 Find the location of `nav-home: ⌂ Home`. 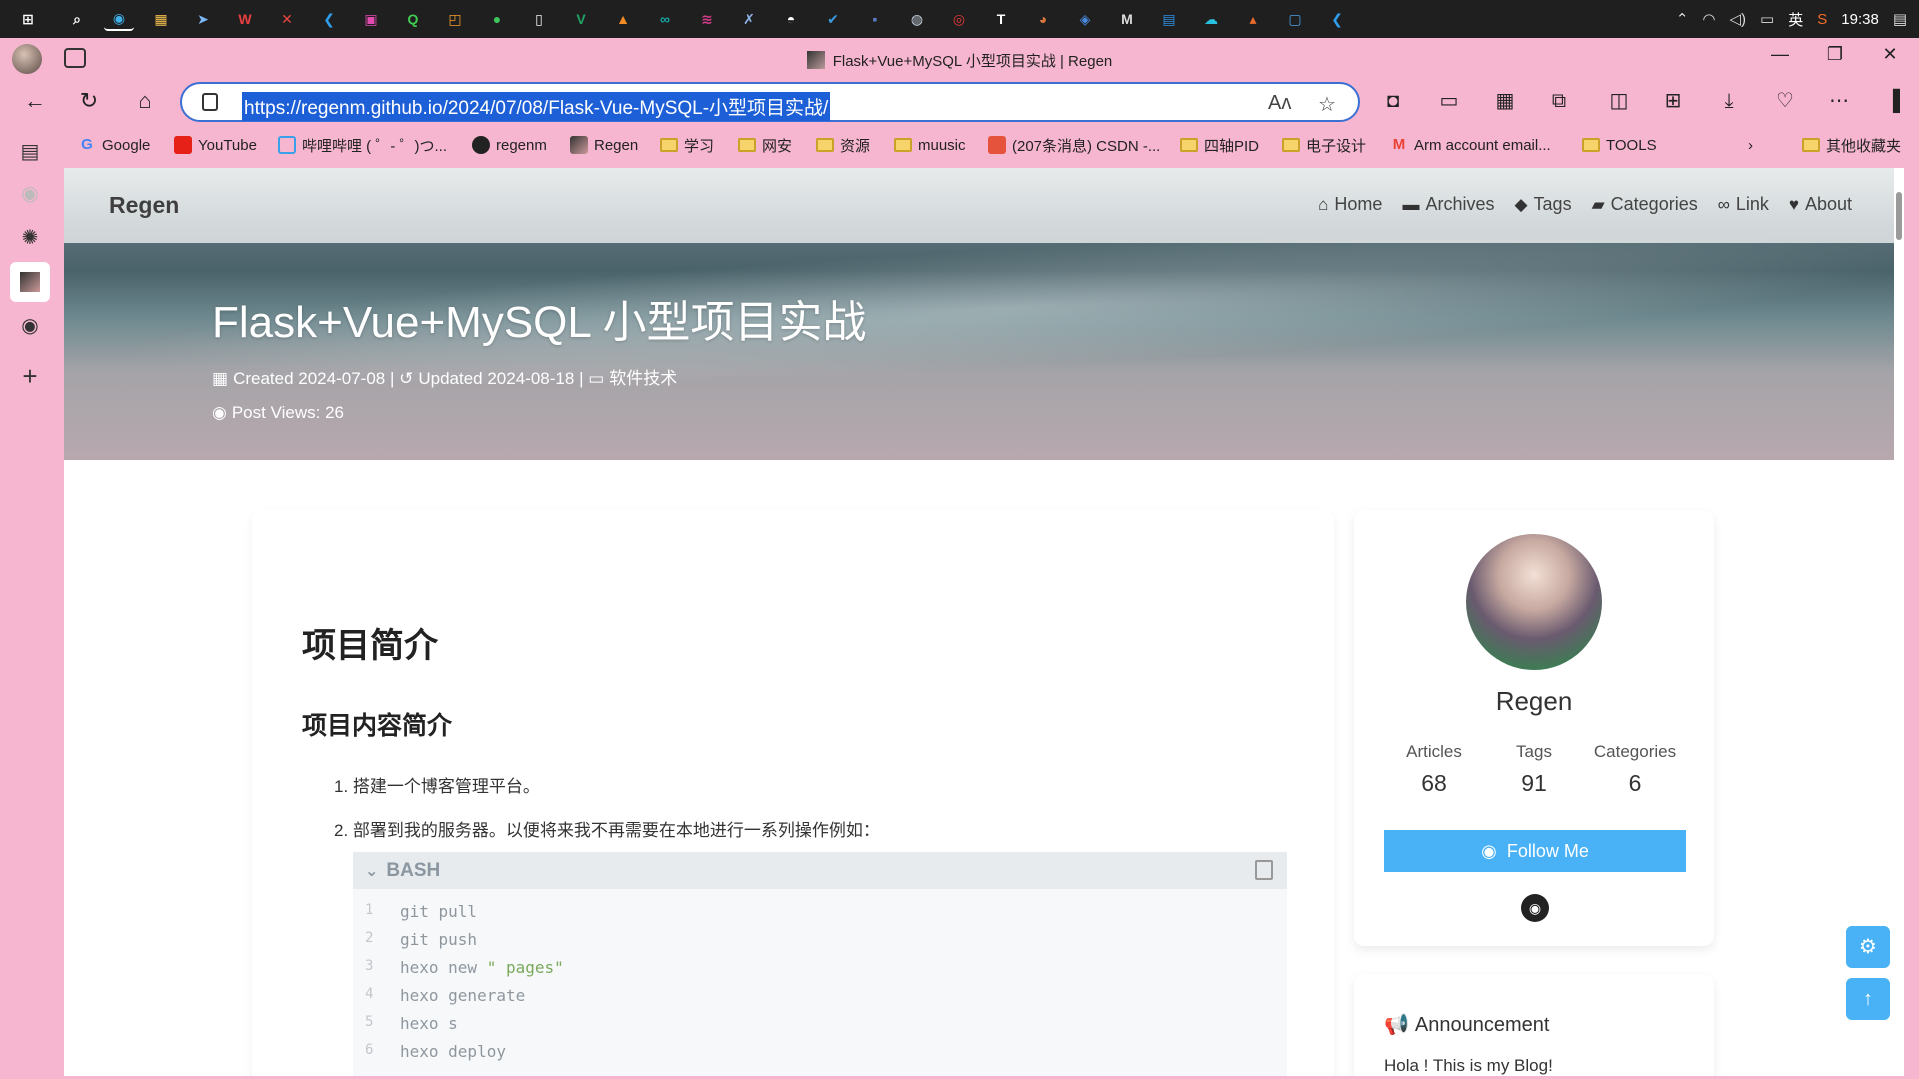

nav-home: ⌂ Home is located at coordinates (1350, 204).